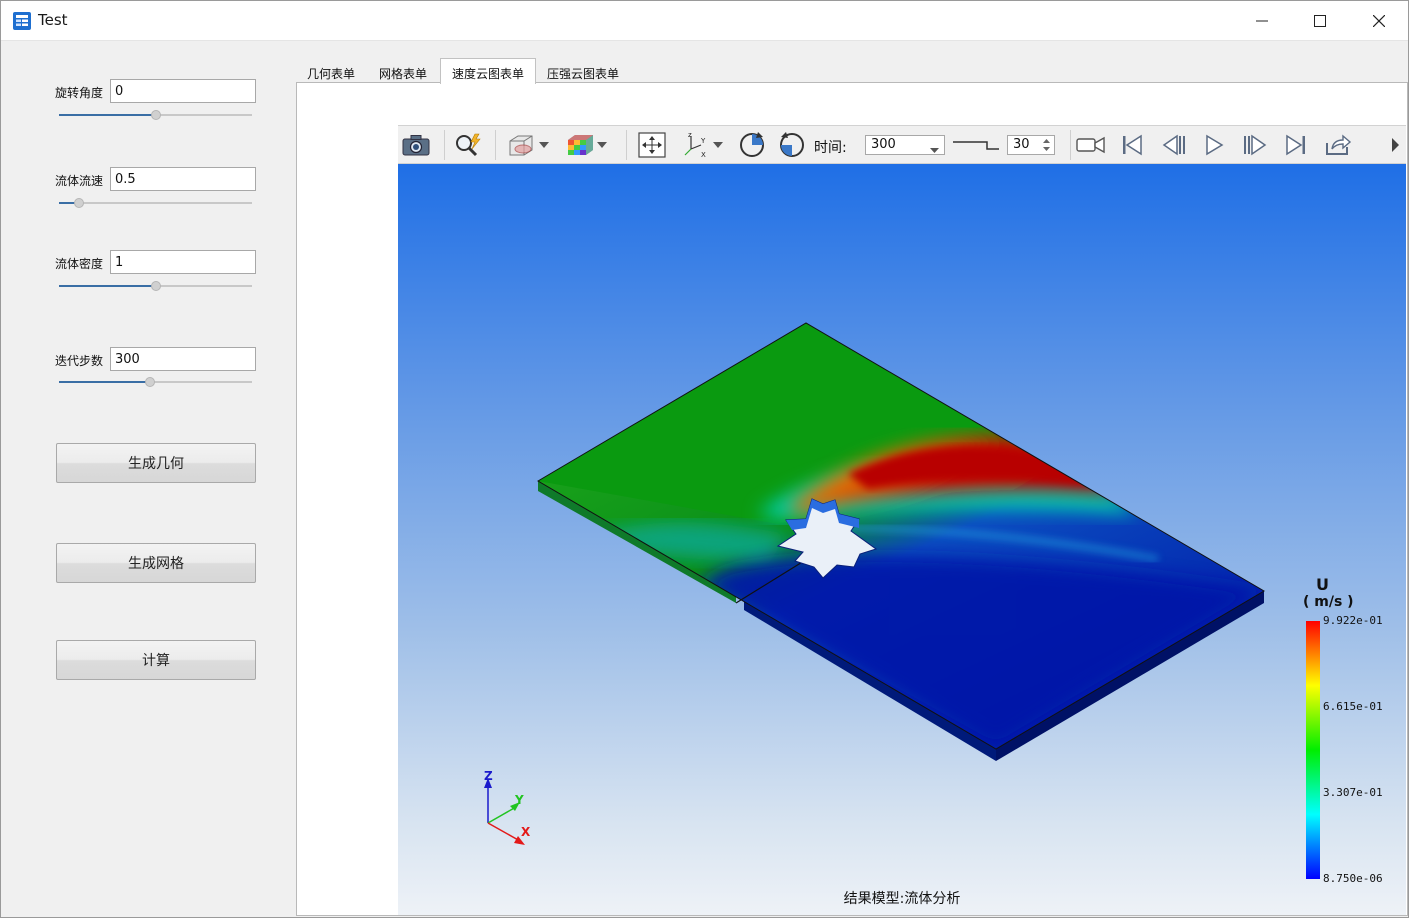 The image size is (1409, 918). I want to click on slider-track, so click(155, 203).